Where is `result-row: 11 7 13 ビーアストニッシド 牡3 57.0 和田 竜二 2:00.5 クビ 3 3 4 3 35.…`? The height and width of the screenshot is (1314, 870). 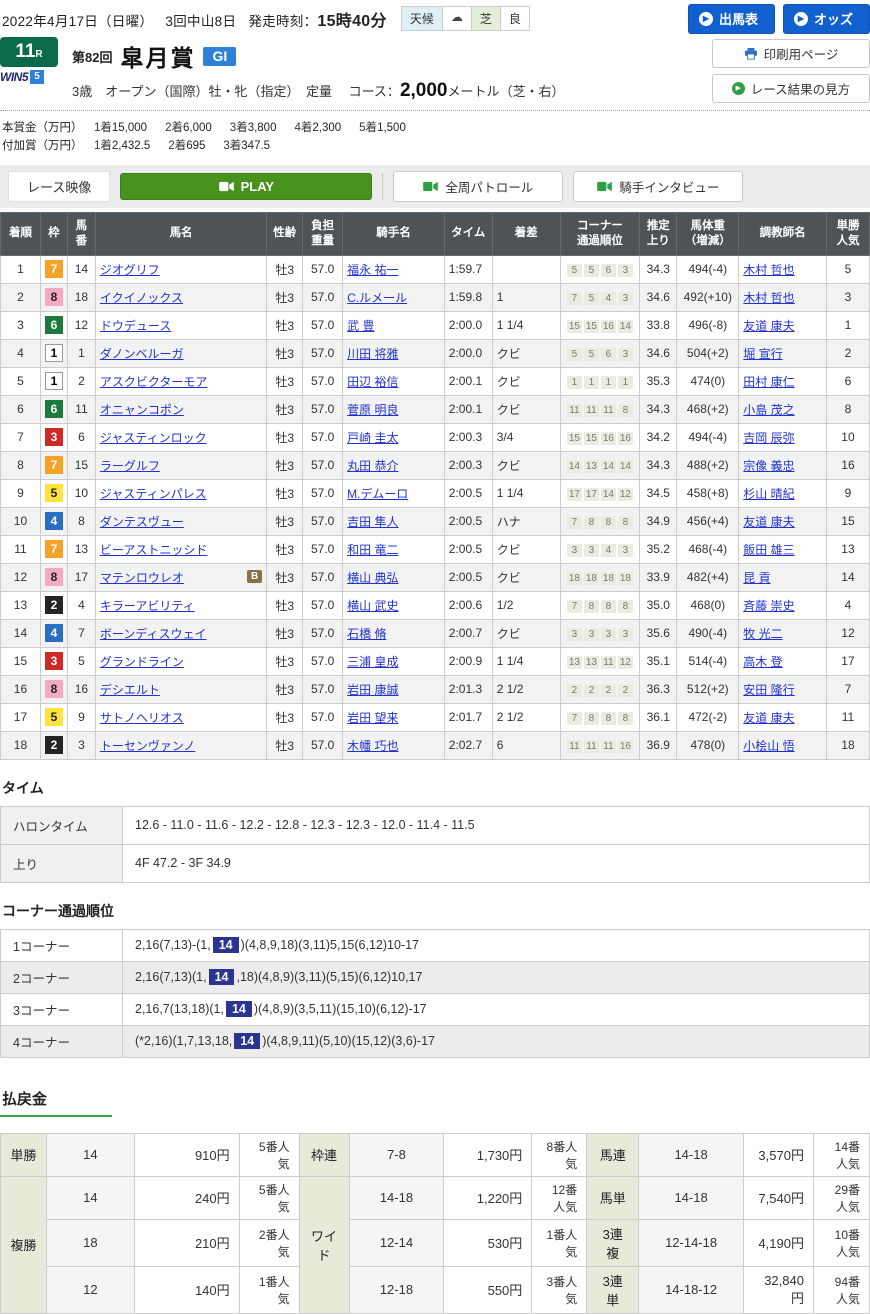 result-row: 11 7 13 ビーアストニッシド 牡3 57.0 和田 竜二 2:00.5 クビ 3 3 4 3 35.… is located at coordinates (435, 549).